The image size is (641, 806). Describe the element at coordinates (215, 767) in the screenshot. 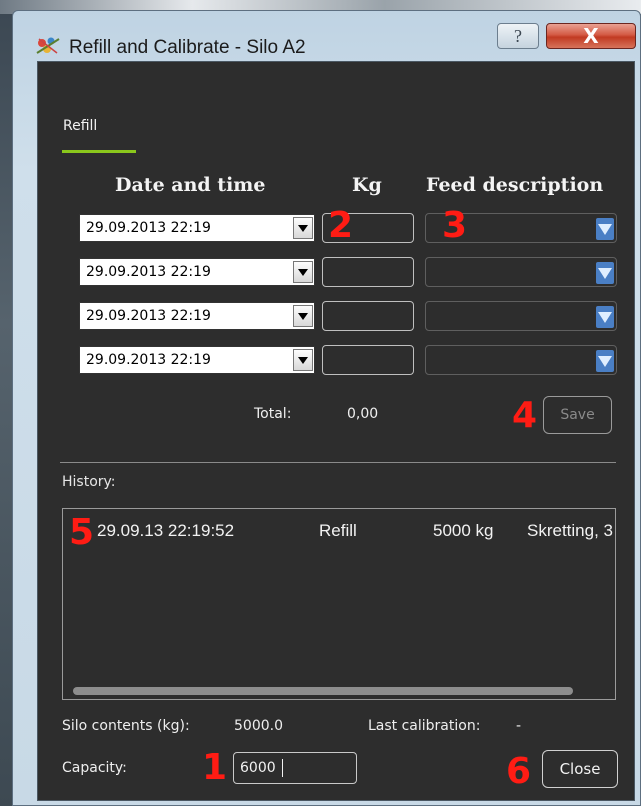

I see `annotation-marker-1: 1` at that location.